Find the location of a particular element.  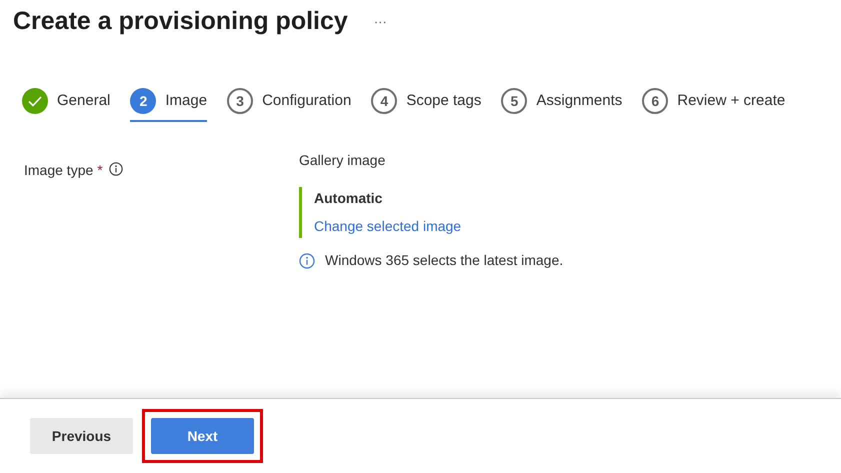

required-mark: * is located at coordinates (100, 170).